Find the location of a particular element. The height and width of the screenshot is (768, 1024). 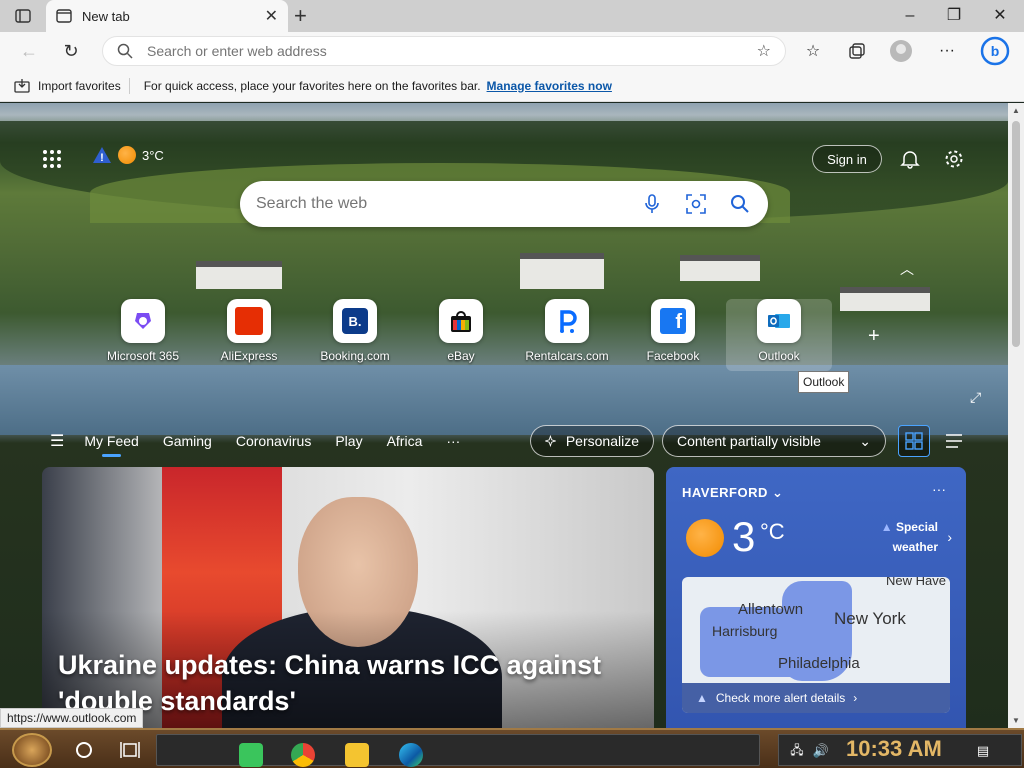

map-city: New York is located at coordinates (870, 618).